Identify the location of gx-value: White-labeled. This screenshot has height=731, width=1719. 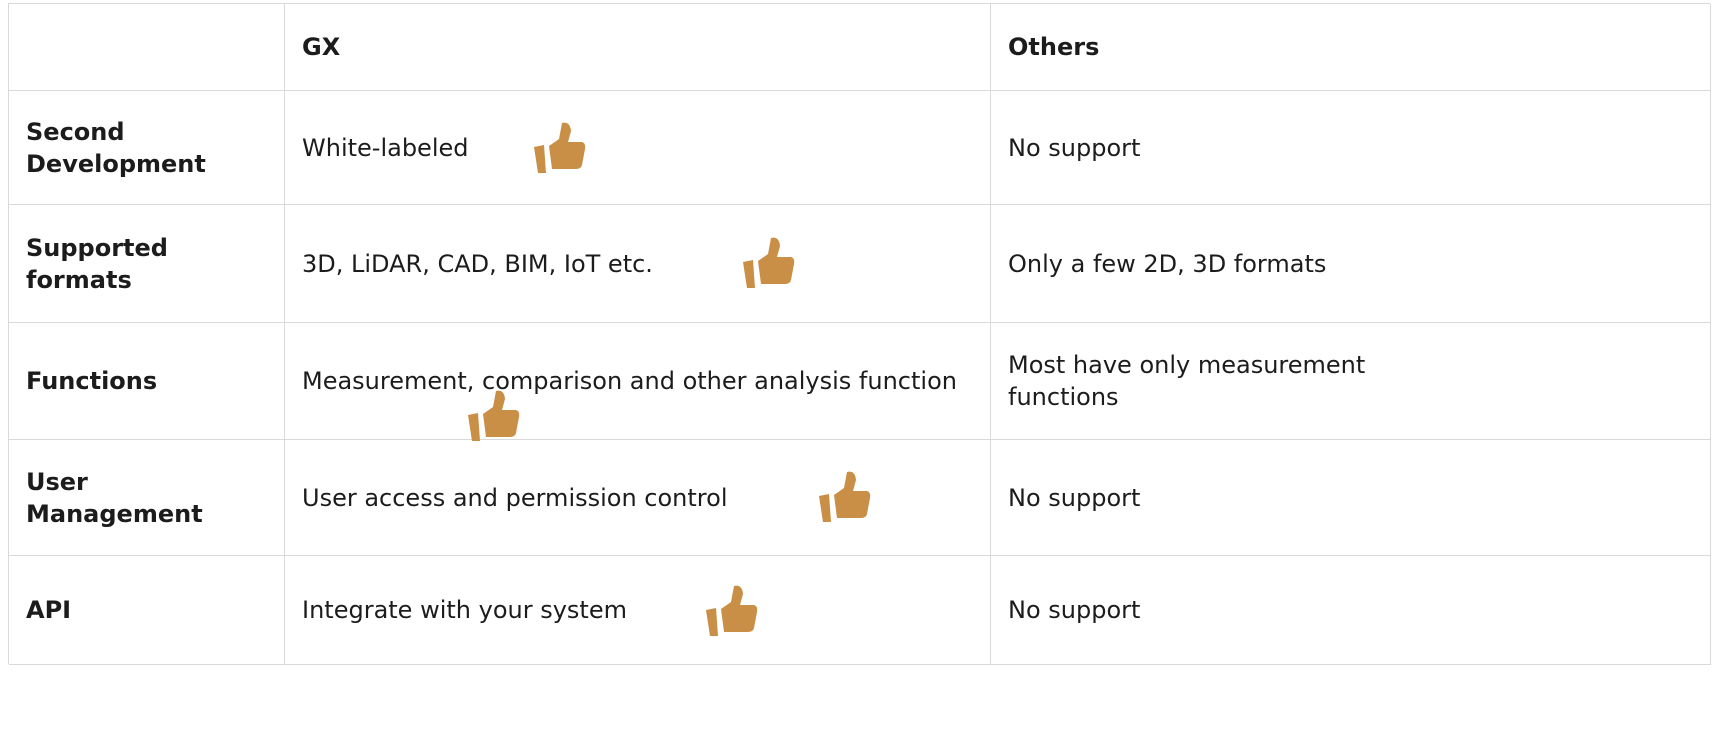
(385, 147).